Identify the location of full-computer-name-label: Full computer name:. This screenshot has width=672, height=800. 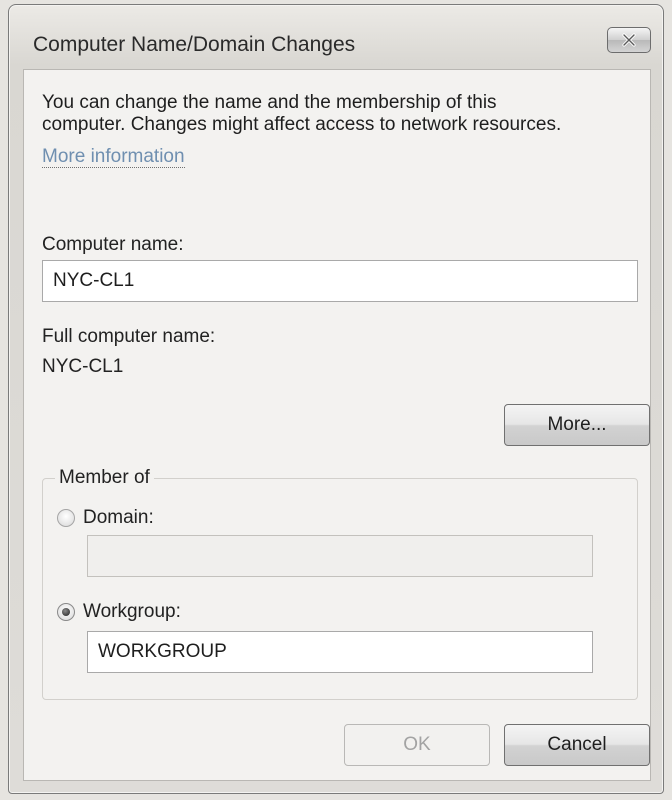
(129, 336).